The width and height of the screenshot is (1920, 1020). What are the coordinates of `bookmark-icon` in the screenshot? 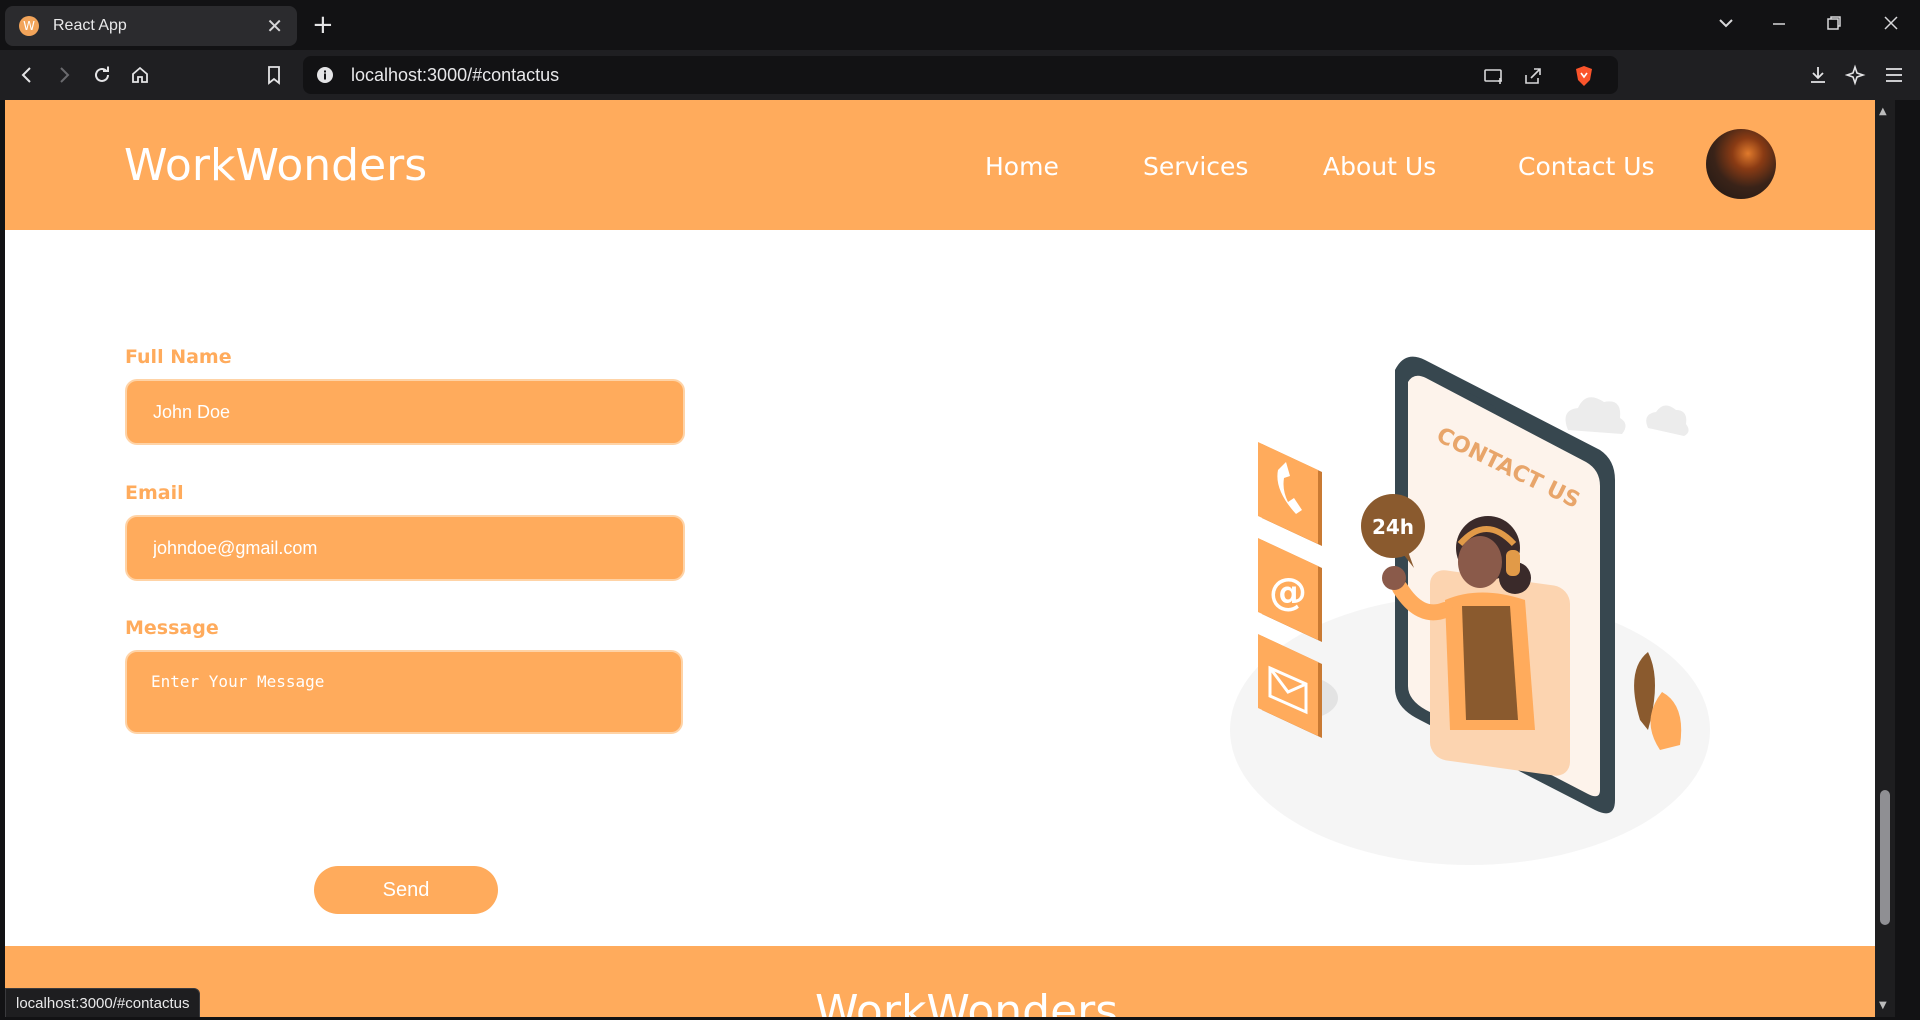 It's located at (274, 75).